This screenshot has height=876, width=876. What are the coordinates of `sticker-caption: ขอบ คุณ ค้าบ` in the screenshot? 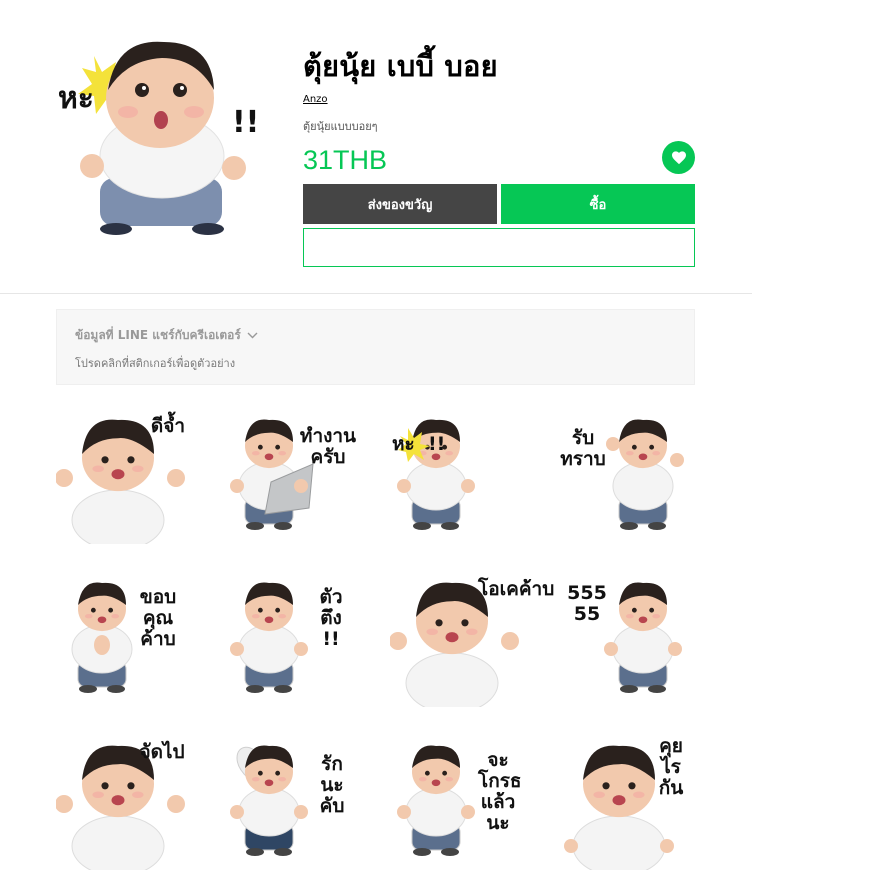 It's located at (158, 618).